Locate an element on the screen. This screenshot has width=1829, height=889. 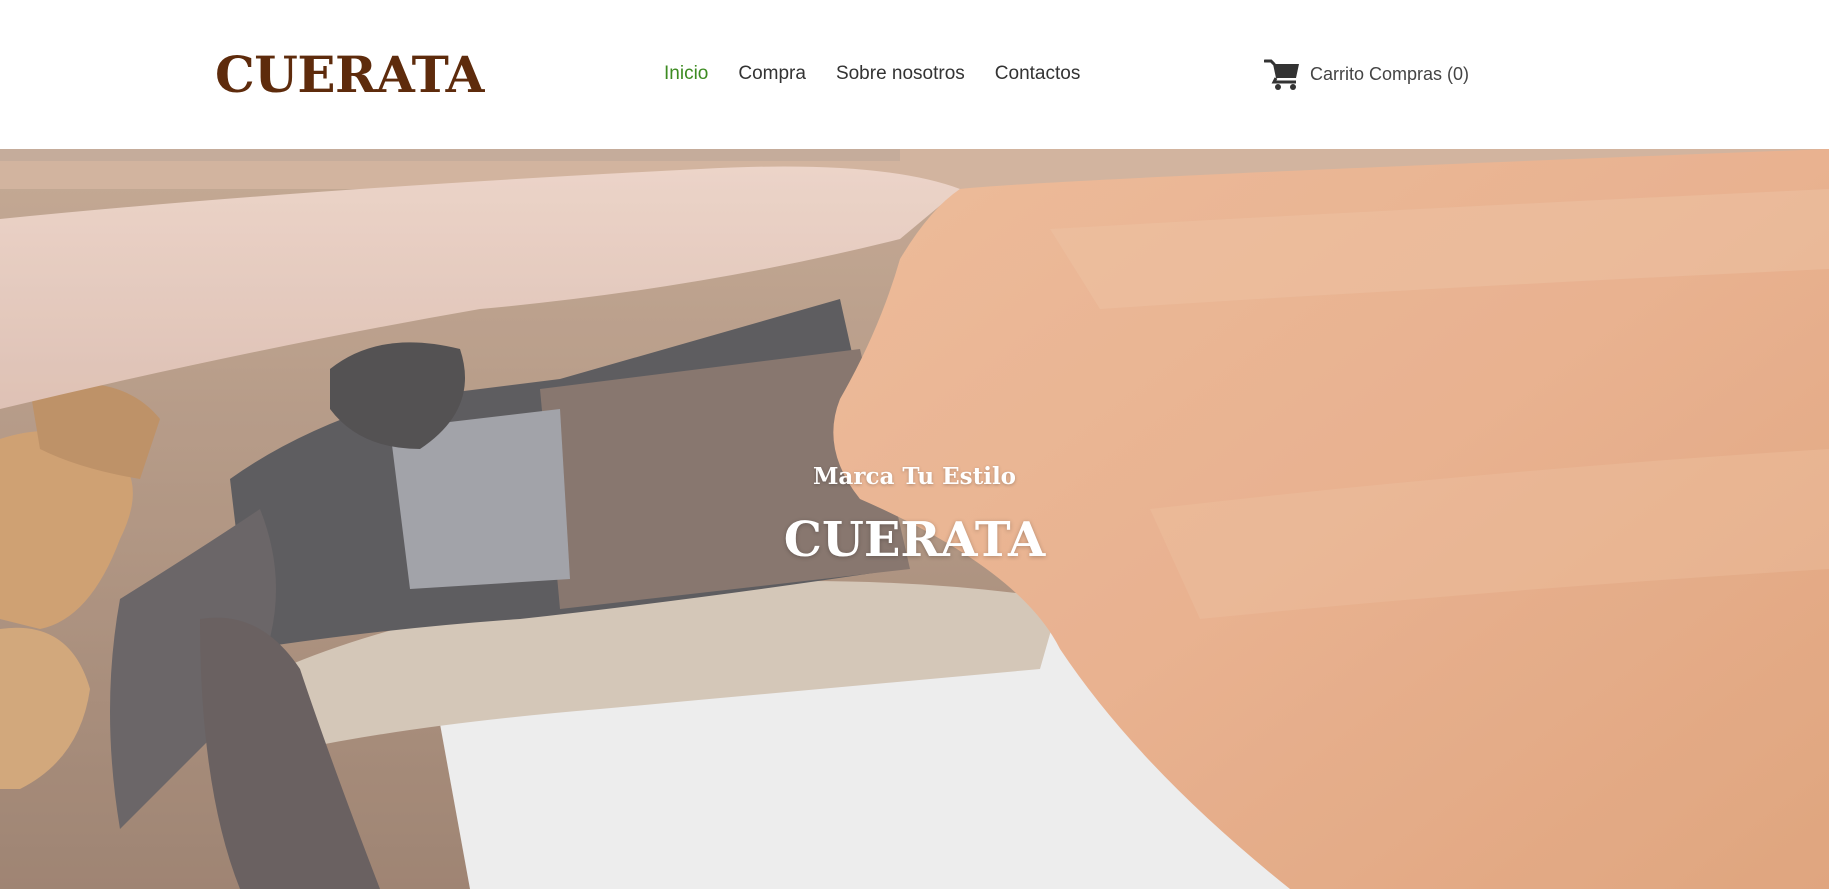
hero-title: CUERATA is located at coordinates (914, 540).